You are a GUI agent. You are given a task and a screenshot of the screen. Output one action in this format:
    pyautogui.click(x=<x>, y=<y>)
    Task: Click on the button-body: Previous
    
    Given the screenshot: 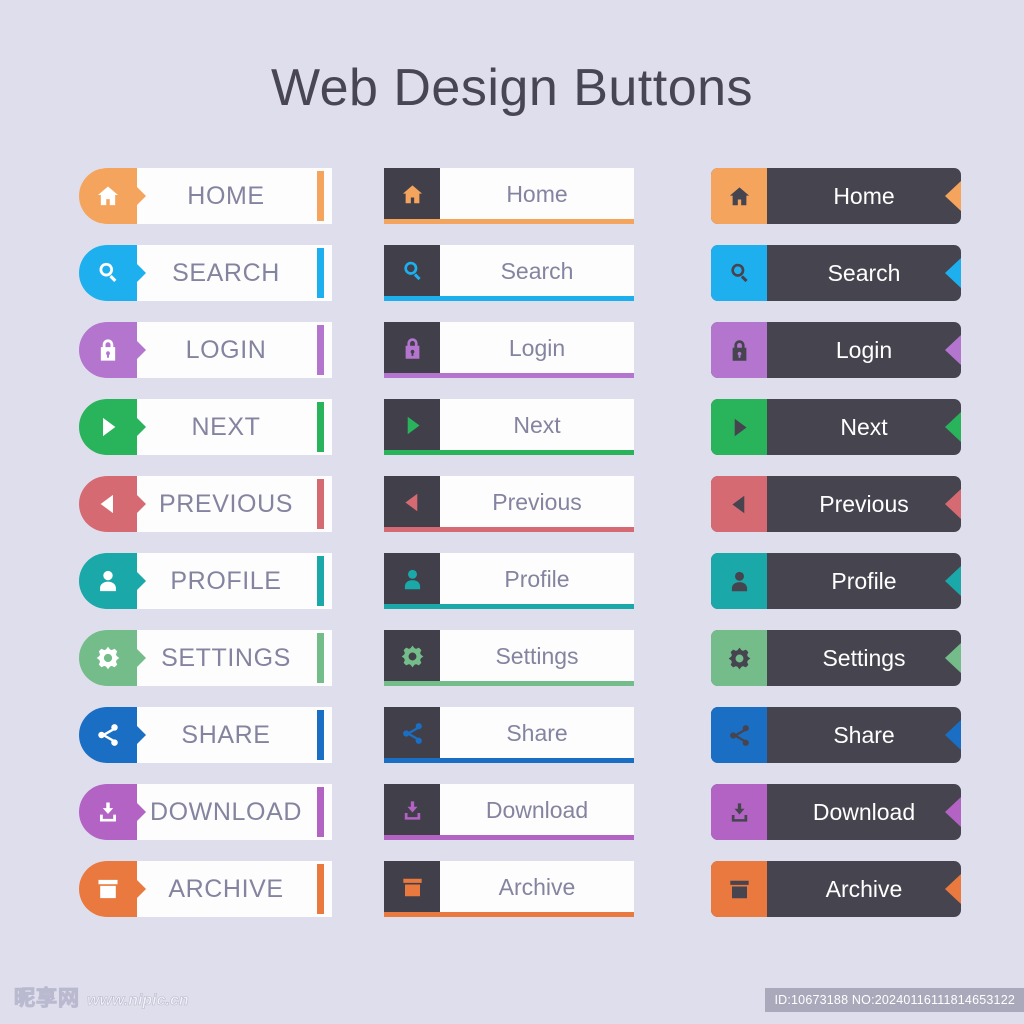 What is the action you would take?
    pyautogui.click(x=836, y=504)
    